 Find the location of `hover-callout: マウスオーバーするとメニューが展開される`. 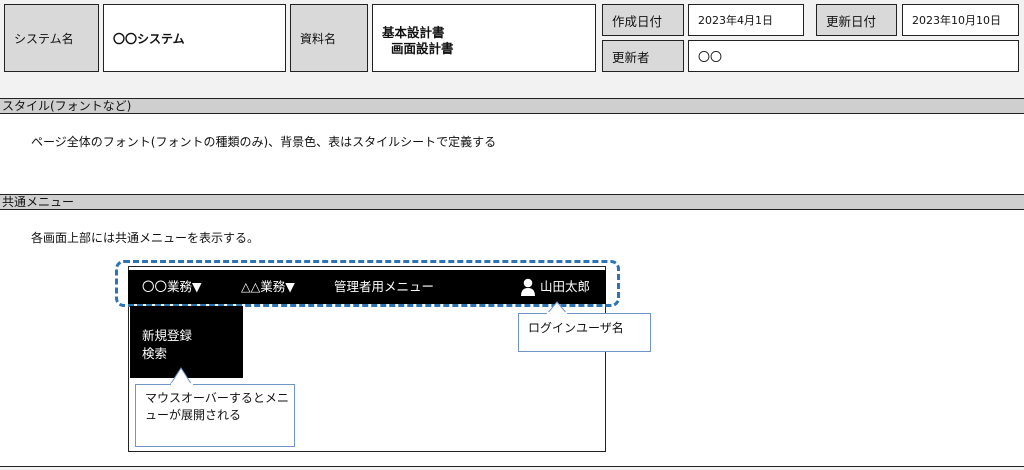

hover-callout: マウスオーバーするとメニューが展開される is located at coordinates (215, 415).